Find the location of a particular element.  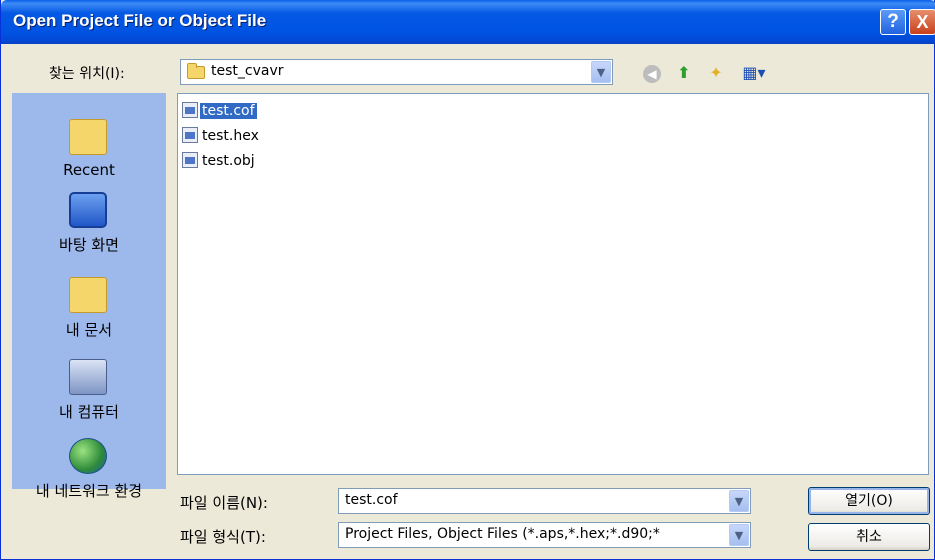

look-in-label: 찾는 위치(I): is located at coordinates (87, 74).